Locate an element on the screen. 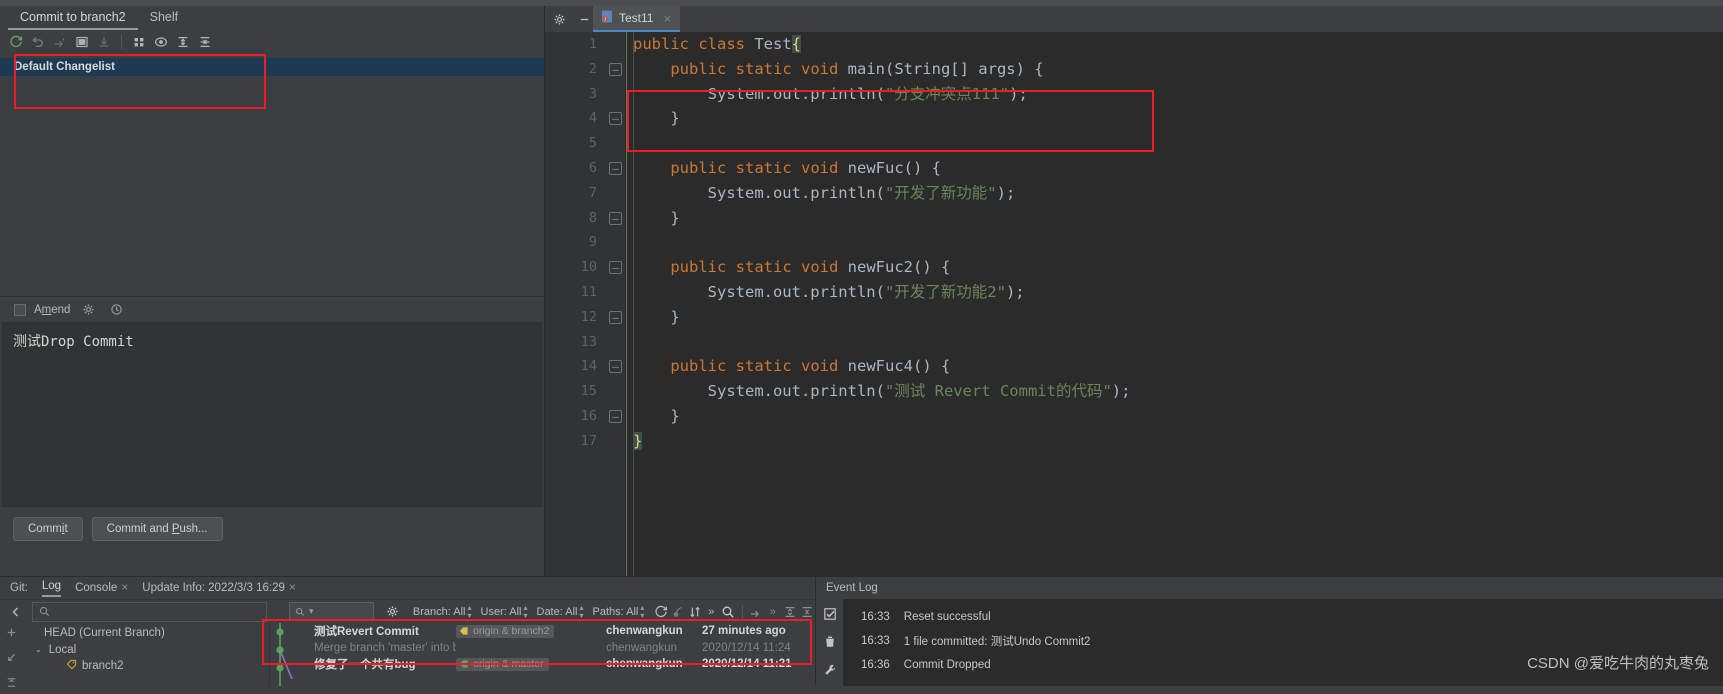 This screenshot has height=694, width=1723. editor-tab-test11: J Test11 × is located at coordinates (637, 19).